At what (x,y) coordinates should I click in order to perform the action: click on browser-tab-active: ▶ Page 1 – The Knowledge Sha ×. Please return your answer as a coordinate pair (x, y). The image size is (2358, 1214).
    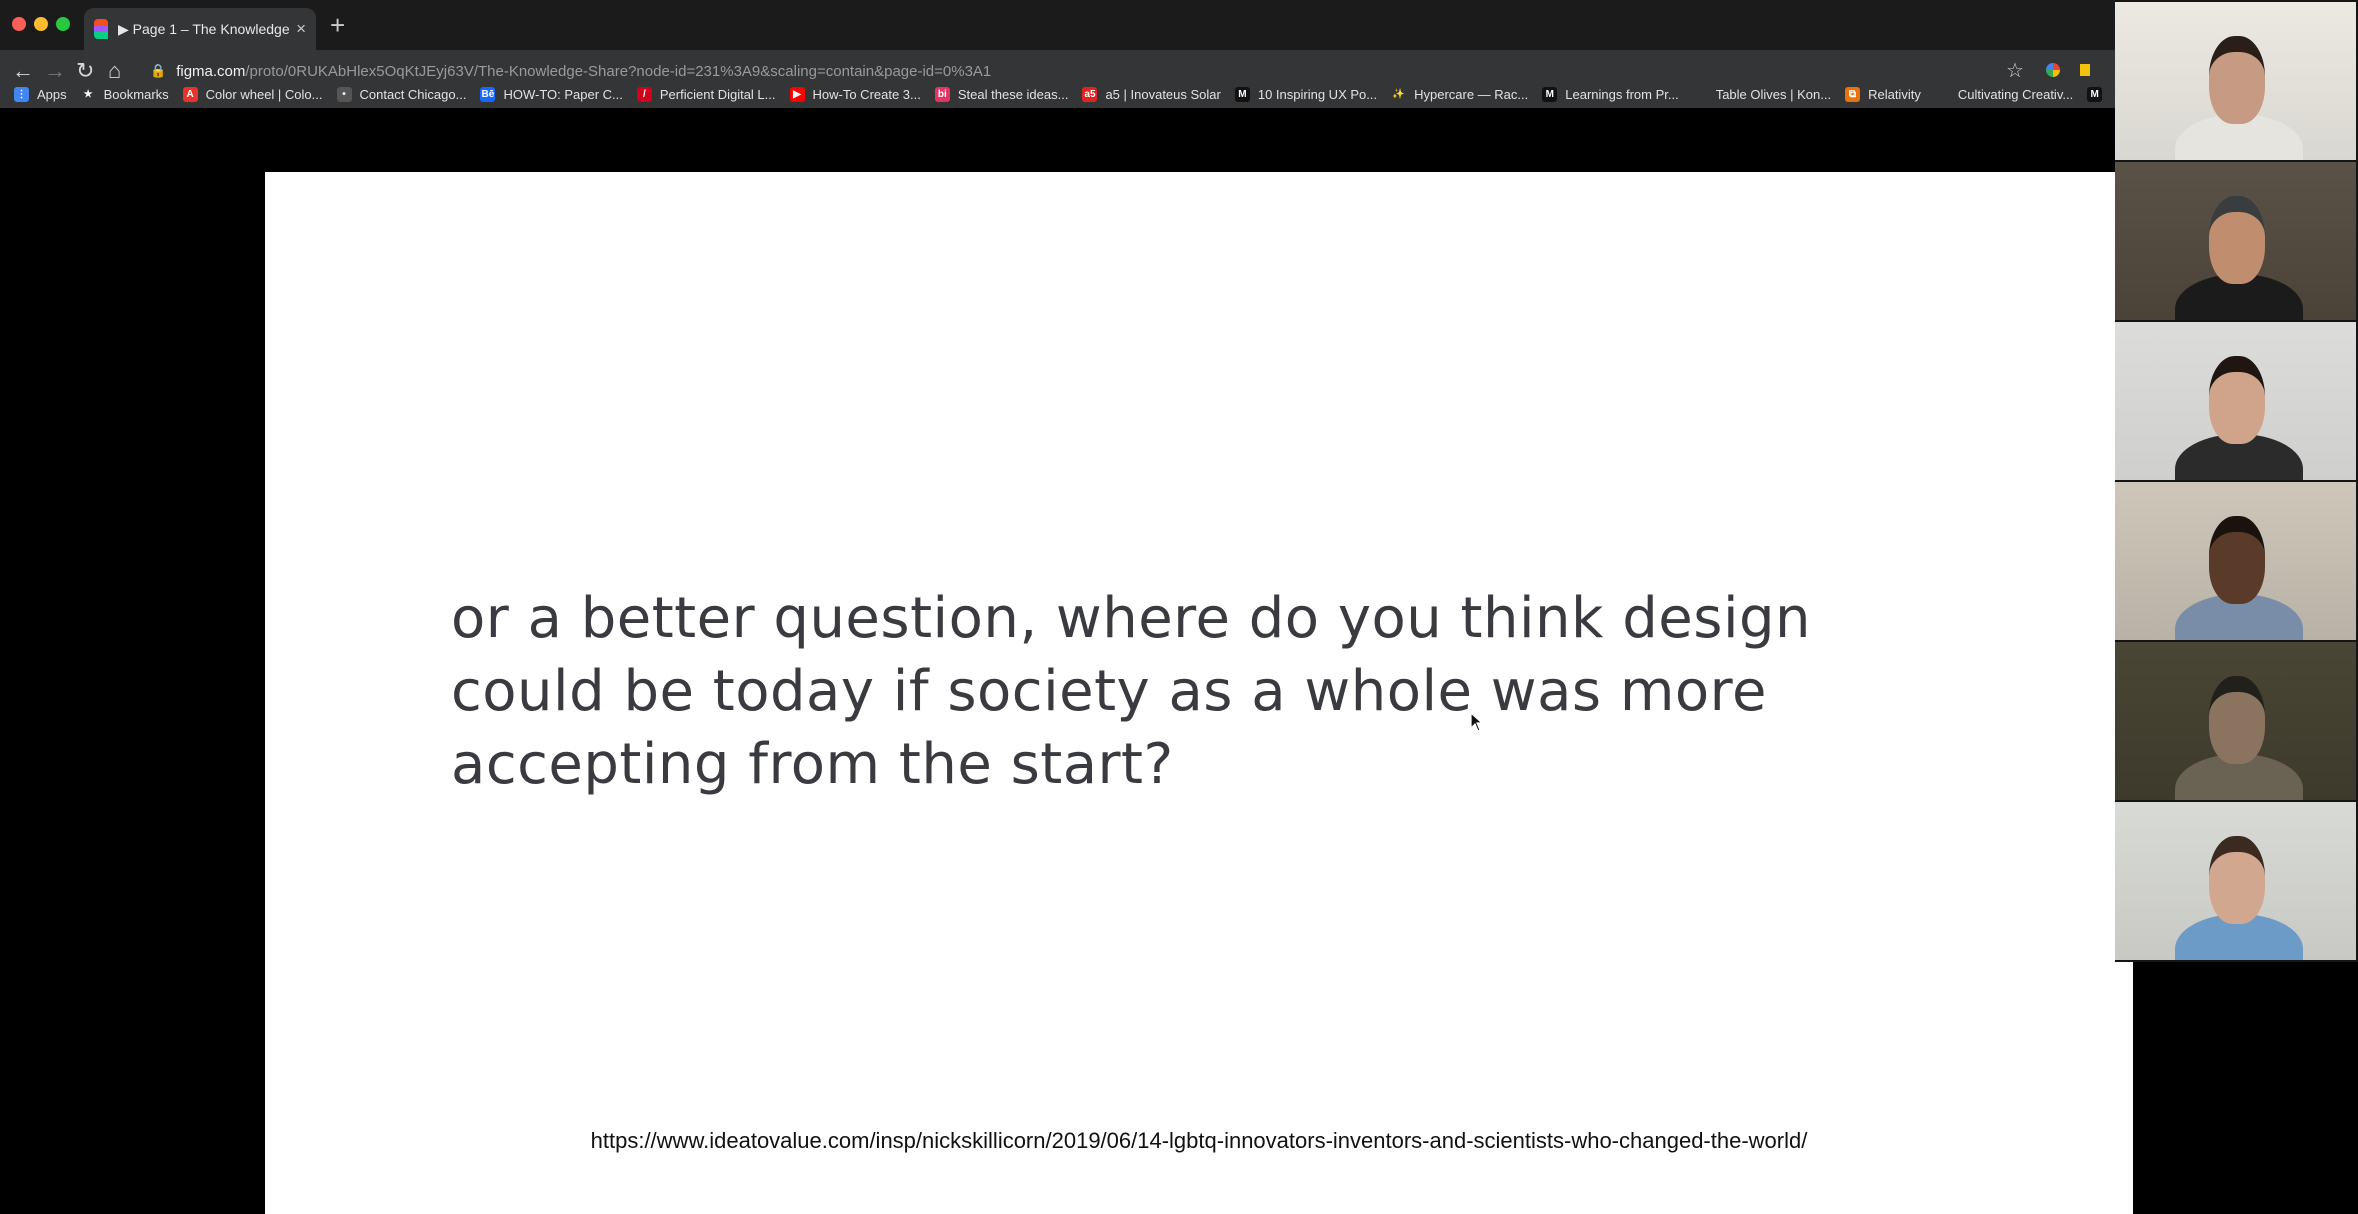
    Looking at the image, I should click on (200, 29).